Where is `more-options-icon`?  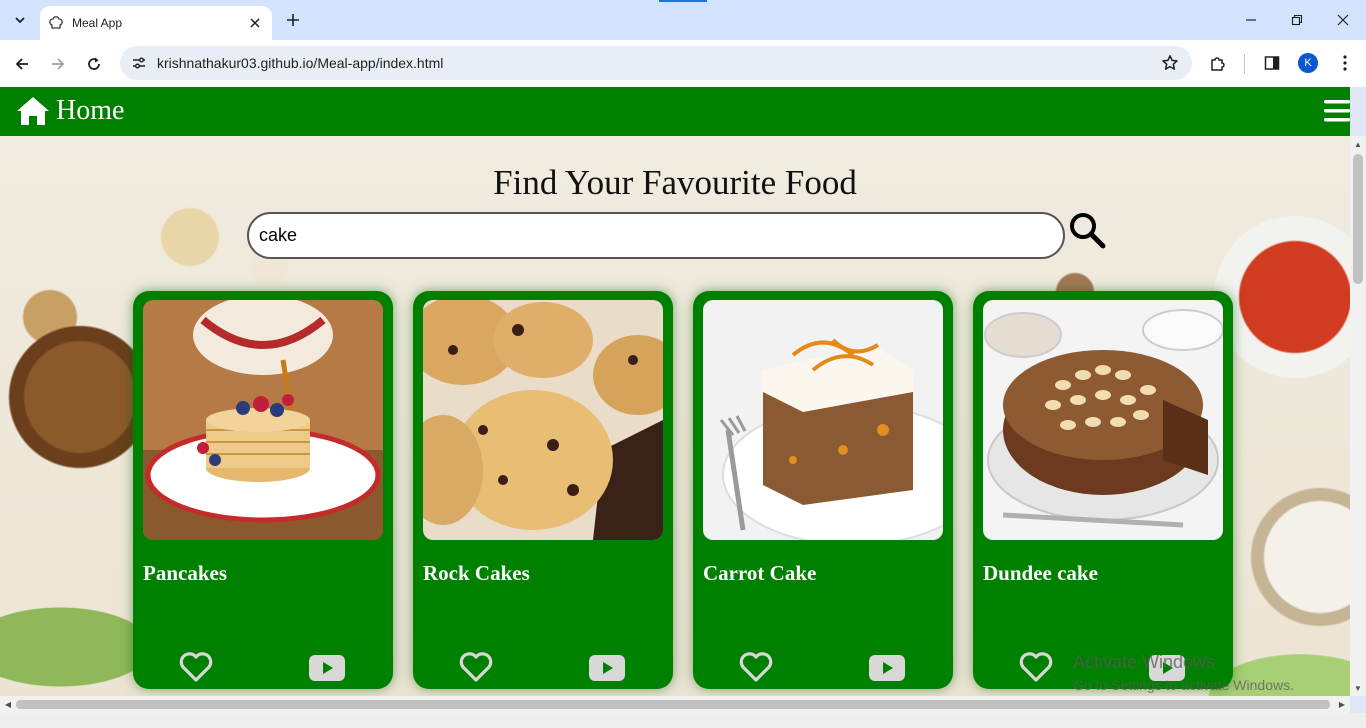 more-options-icon is located at coordinates (1345, 63).